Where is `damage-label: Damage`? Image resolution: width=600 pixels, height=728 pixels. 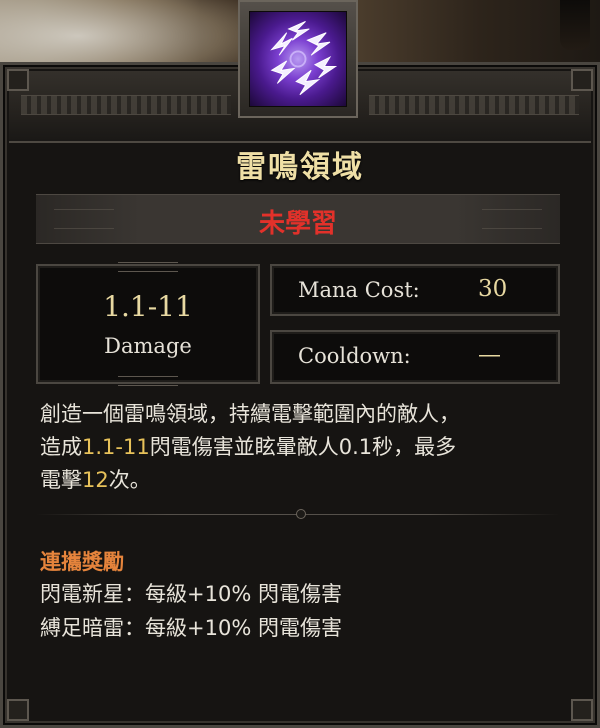
damage-label: Damage is located at coordinates (148, 346).